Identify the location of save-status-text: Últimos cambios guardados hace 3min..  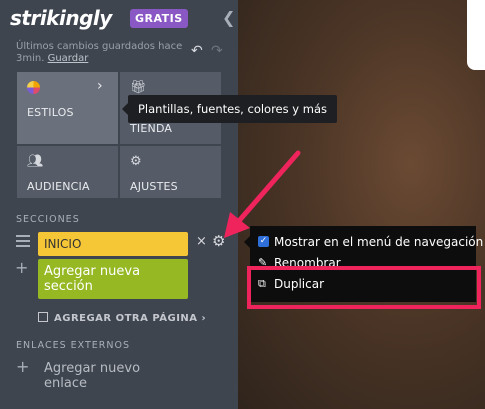
(99, 52).